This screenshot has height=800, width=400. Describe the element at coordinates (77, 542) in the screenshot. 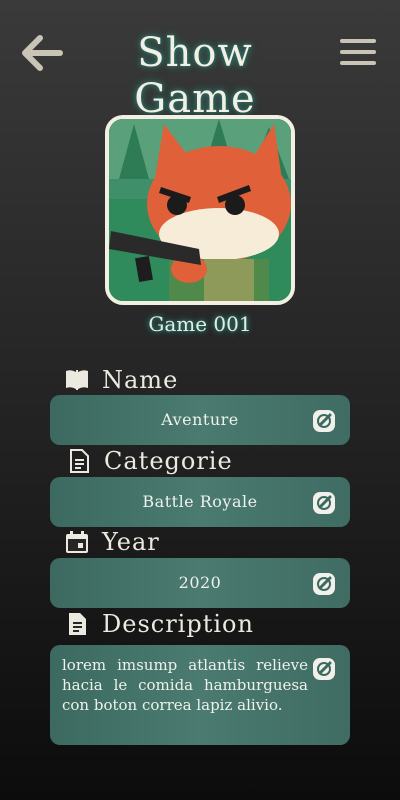

I see `calendar-icon` at that location.